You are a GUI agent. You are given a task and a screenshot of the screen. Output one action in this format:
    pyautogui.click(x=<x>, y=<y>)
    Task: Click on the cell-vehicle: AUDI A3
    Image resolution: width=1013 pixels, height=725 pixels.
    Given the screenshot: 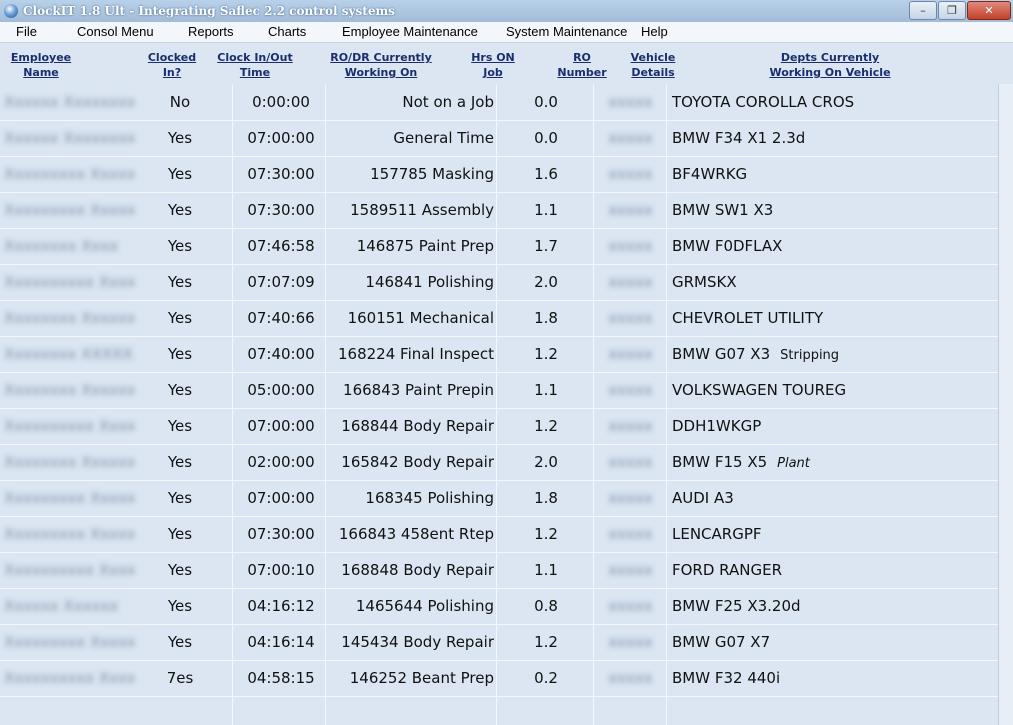 What is the action you would take?
    pyautogui.click(x=832, y=498)
    